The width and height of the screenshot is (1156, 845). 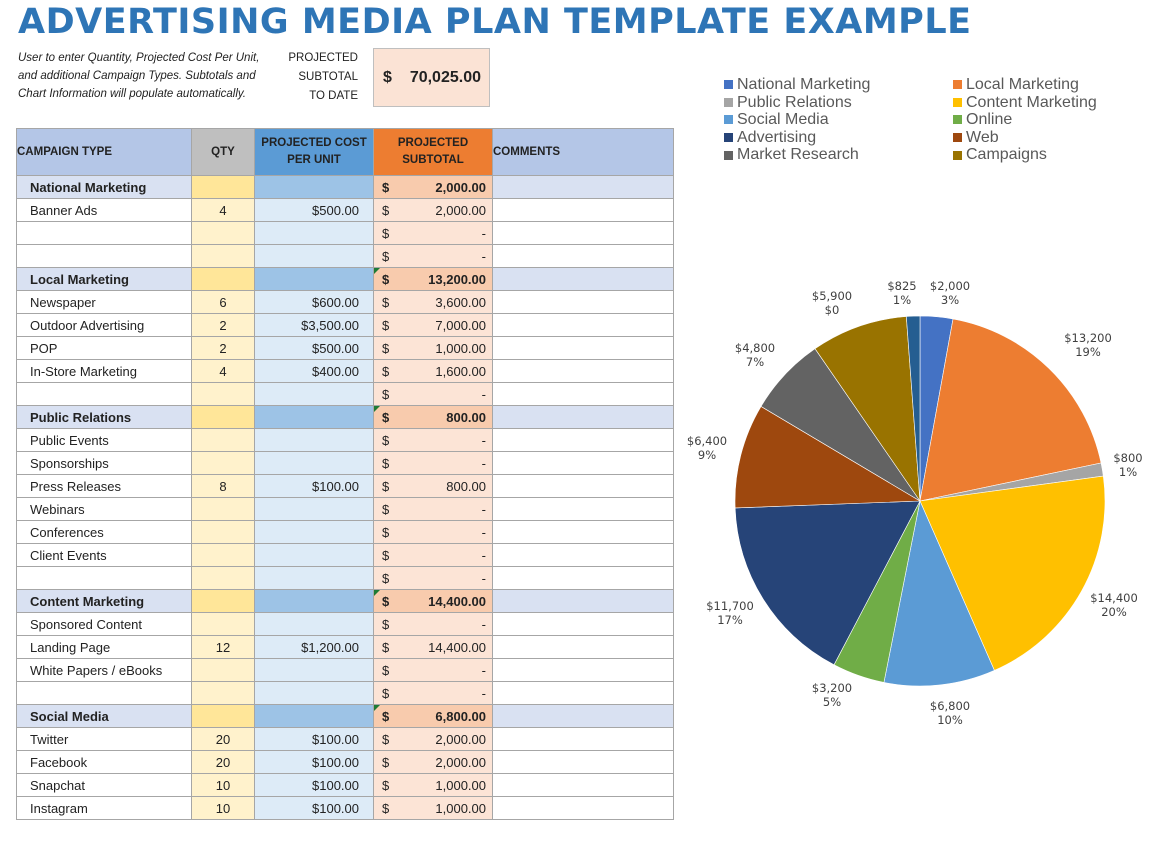 I want to click on campaign-type-cell: Twitter, so click(x=104, y=739).